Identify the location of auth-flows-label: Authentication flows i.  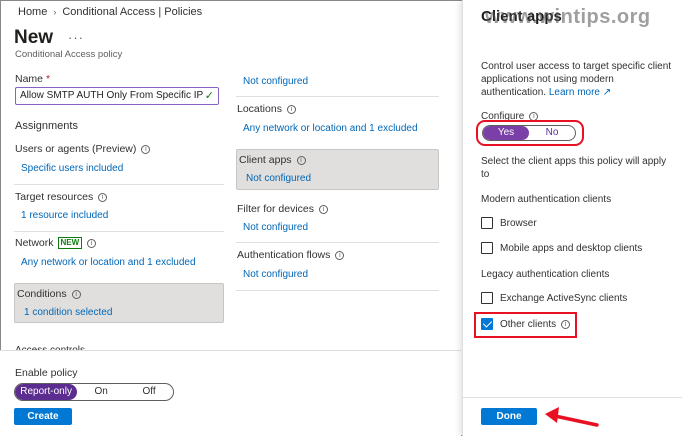
(291, 255).